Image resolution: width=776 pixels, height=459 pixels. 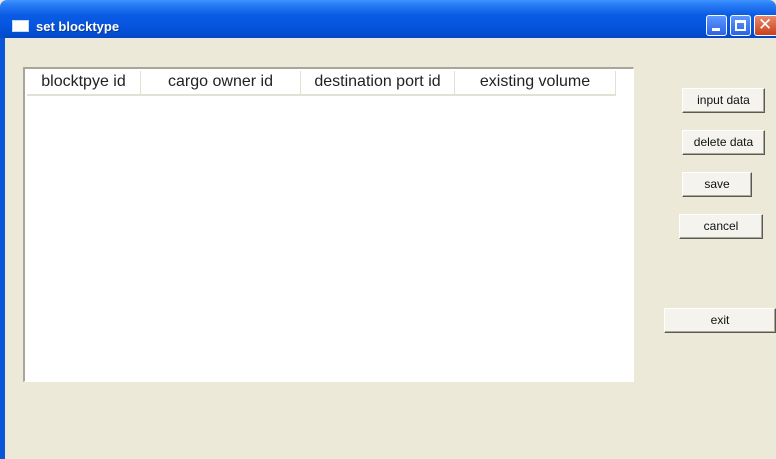 What do you see at coordinates (723, 142) in the screenshot?
I see `delete-data-button: delete data` at bounding box center [723, 142].